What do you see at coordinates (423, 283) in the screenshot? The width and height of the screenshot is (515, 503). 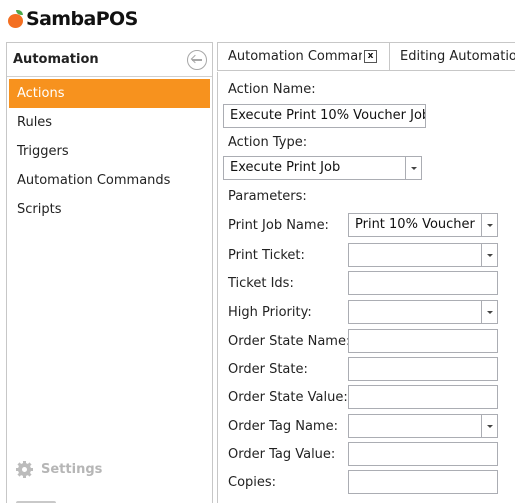 I see `ticket-ids-input` at bounding box center [423, 283].